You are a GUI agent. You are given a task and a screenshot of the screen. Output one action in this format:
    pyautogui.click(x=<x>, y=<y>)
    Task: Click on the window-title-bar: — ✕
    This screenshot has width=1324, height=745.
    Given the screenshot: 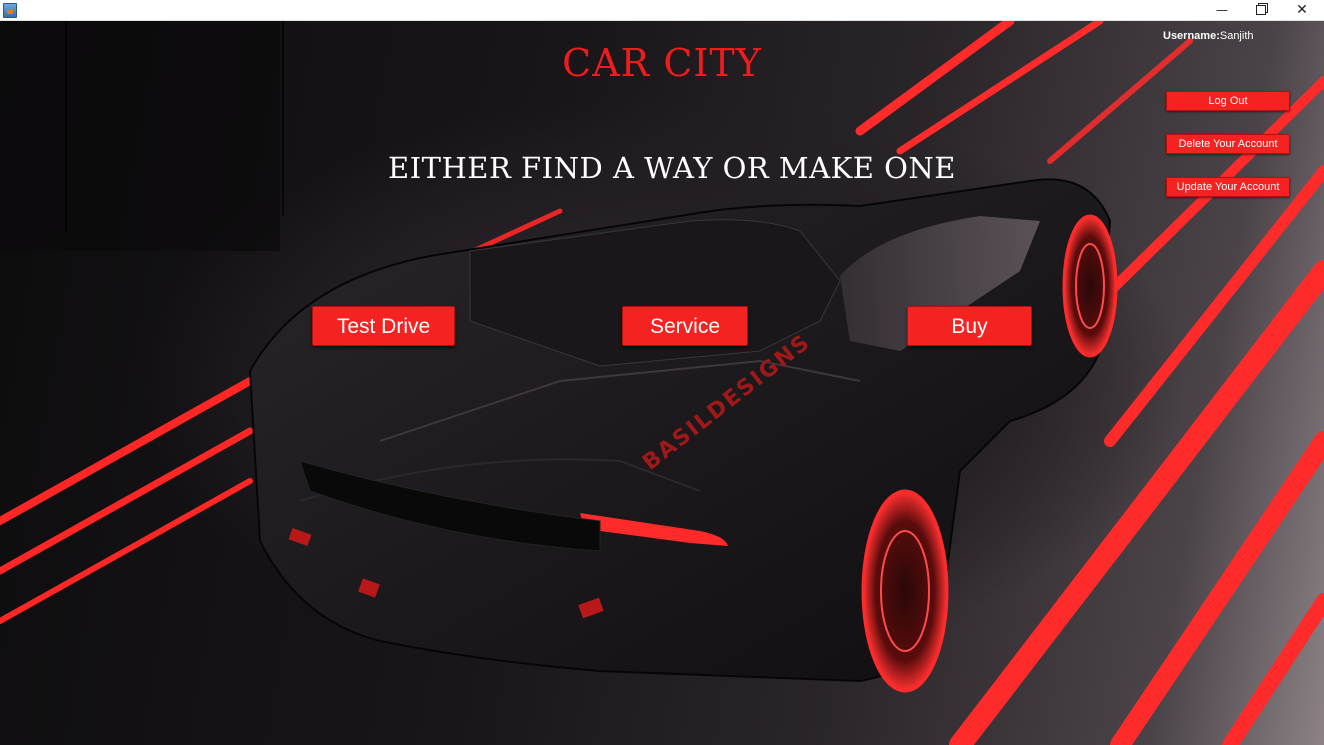 What is the action you would take?
    pyautogui.click(x=662, y=10)
    